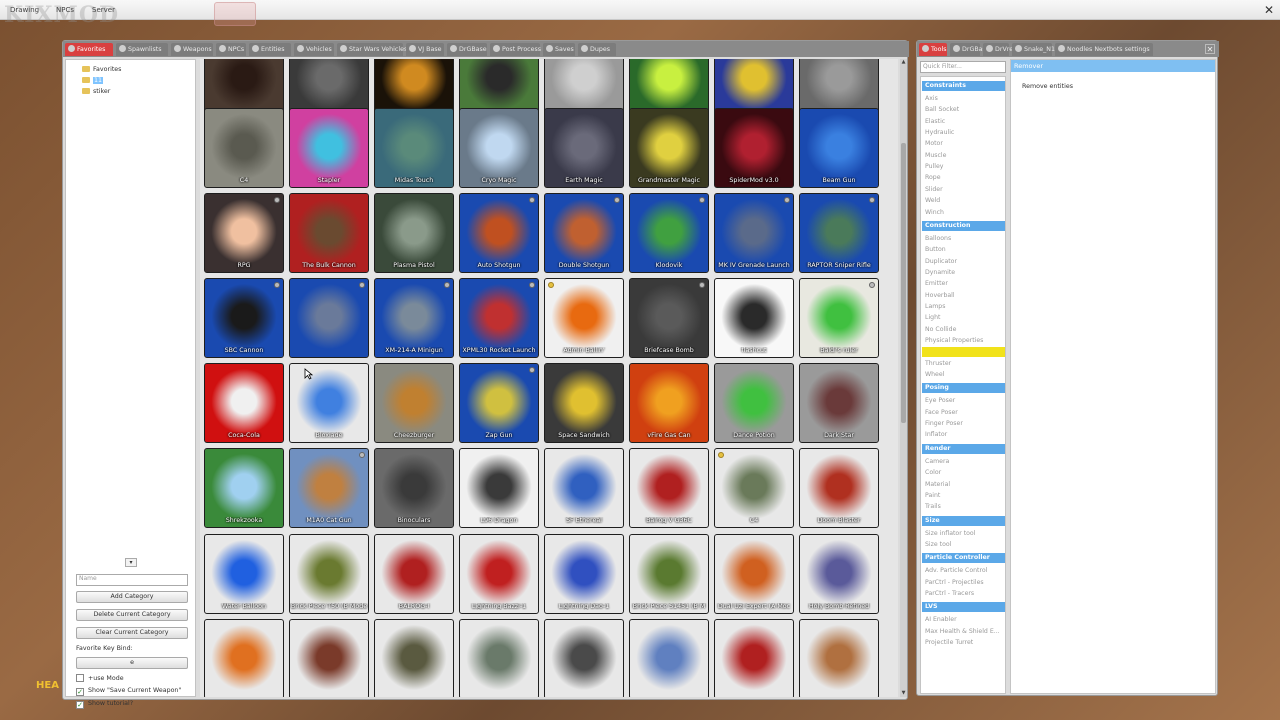 This screenshot has height=720, width=1280. What do you see at coordinates (963, 86) in the screenshot?
I see `tool-category-header: Constraints` at bounding box center [963, 86].